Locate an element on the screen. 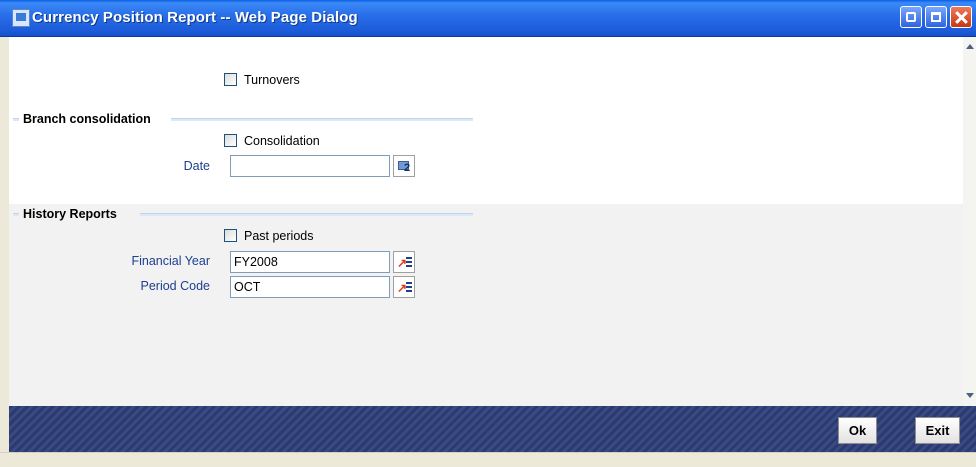 Image resolution: width=976 pixels, height=467 pixels. status-bar is located at coordinates (488, 459).